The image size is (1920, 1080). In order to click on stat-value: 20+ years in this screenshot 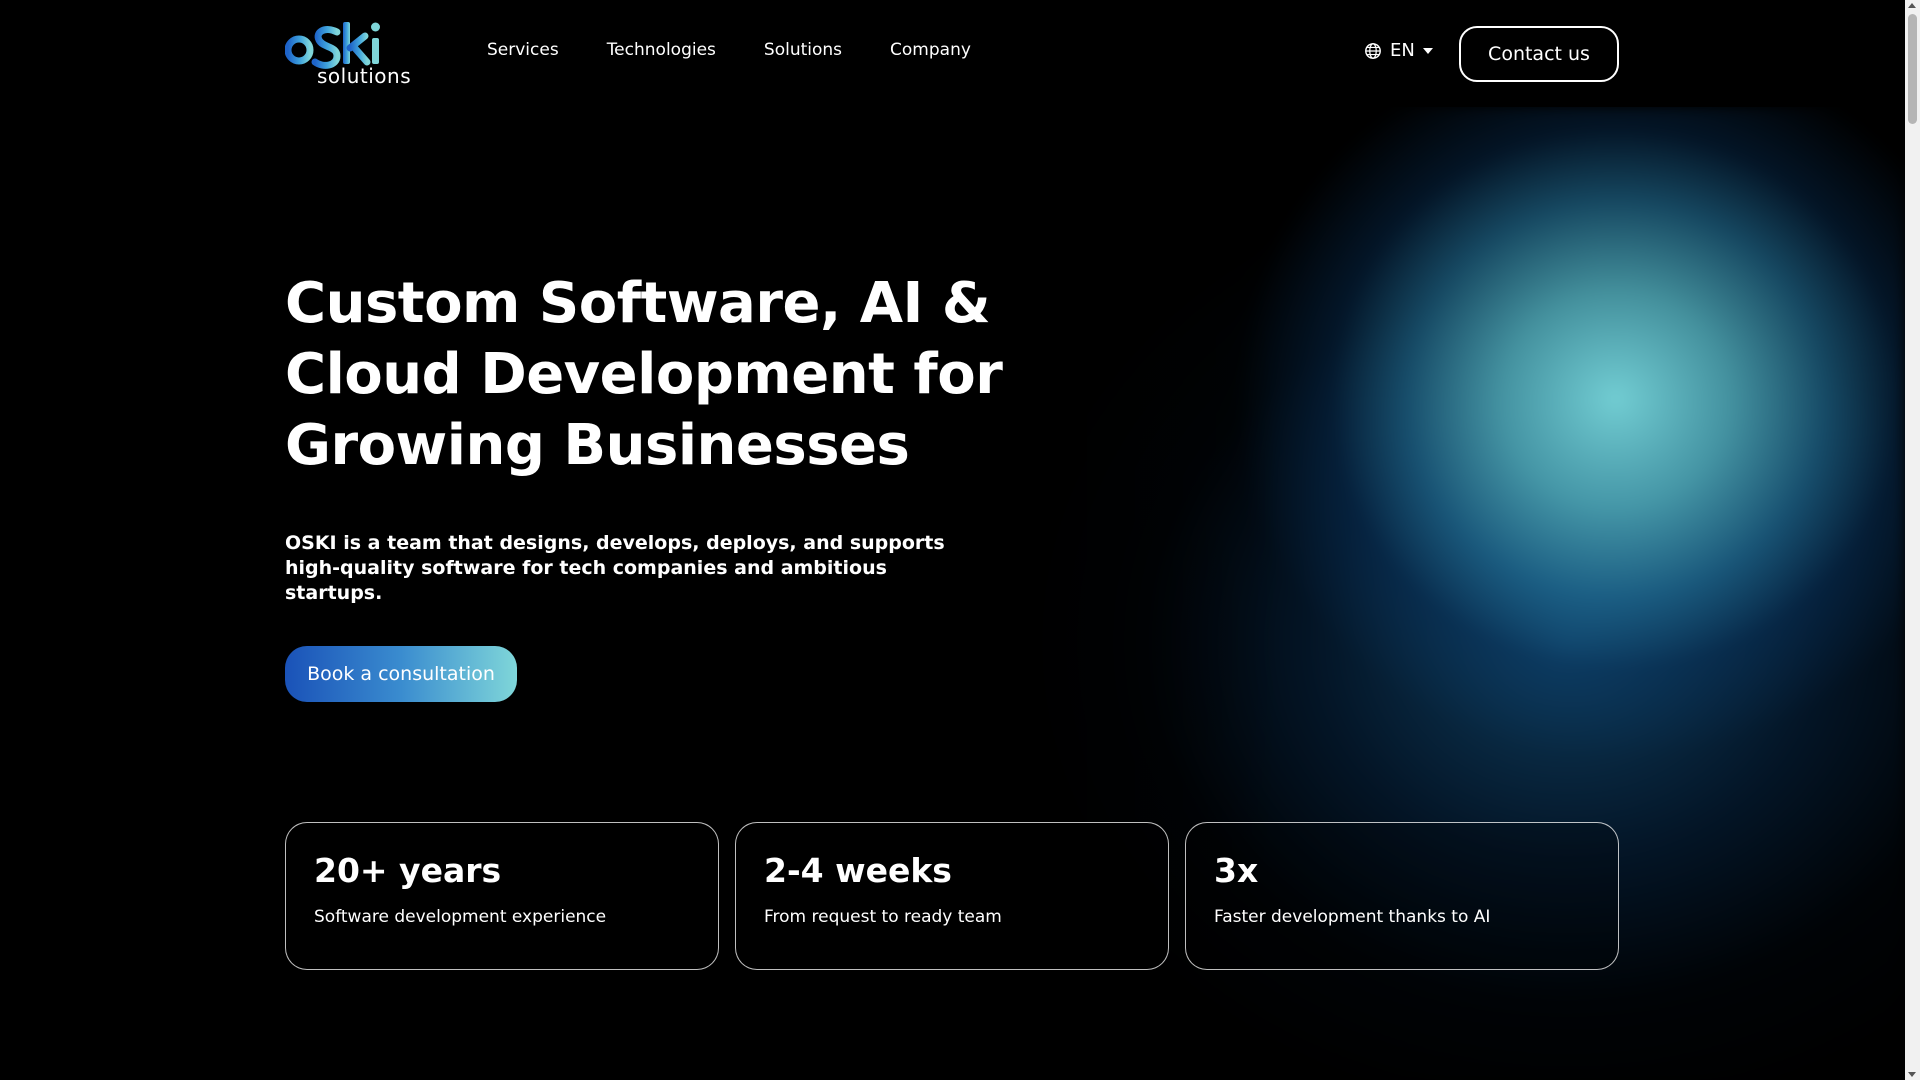, I will do `click(408, 870)`.